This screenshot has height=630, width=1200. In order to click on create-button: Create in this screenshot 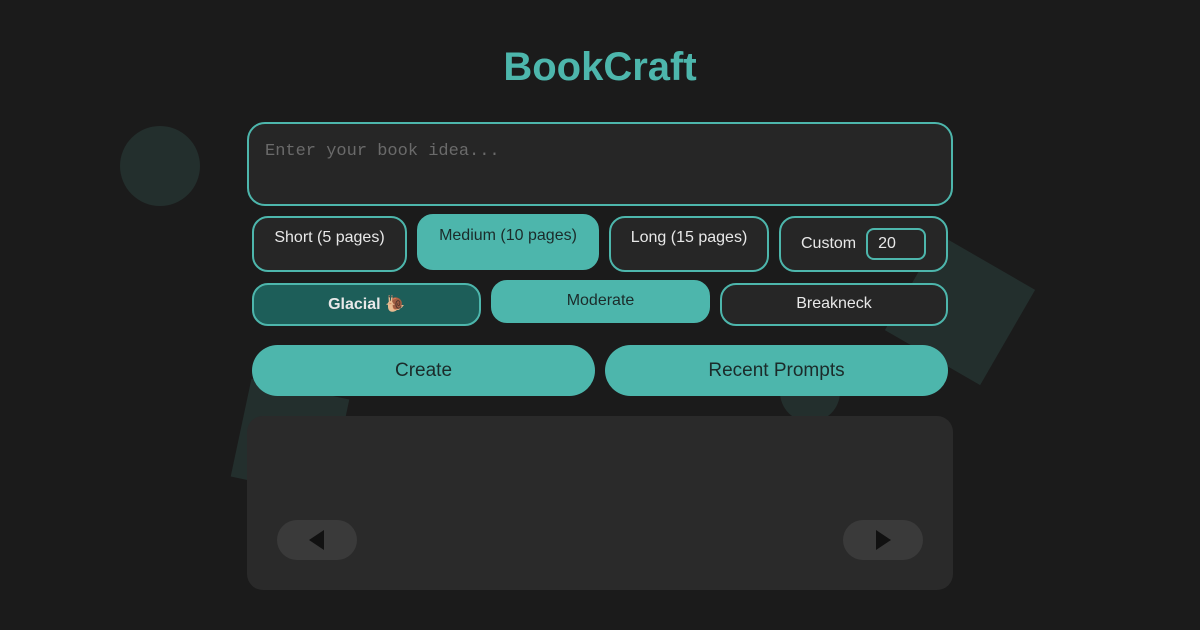, I will do `click(423, 370)`.